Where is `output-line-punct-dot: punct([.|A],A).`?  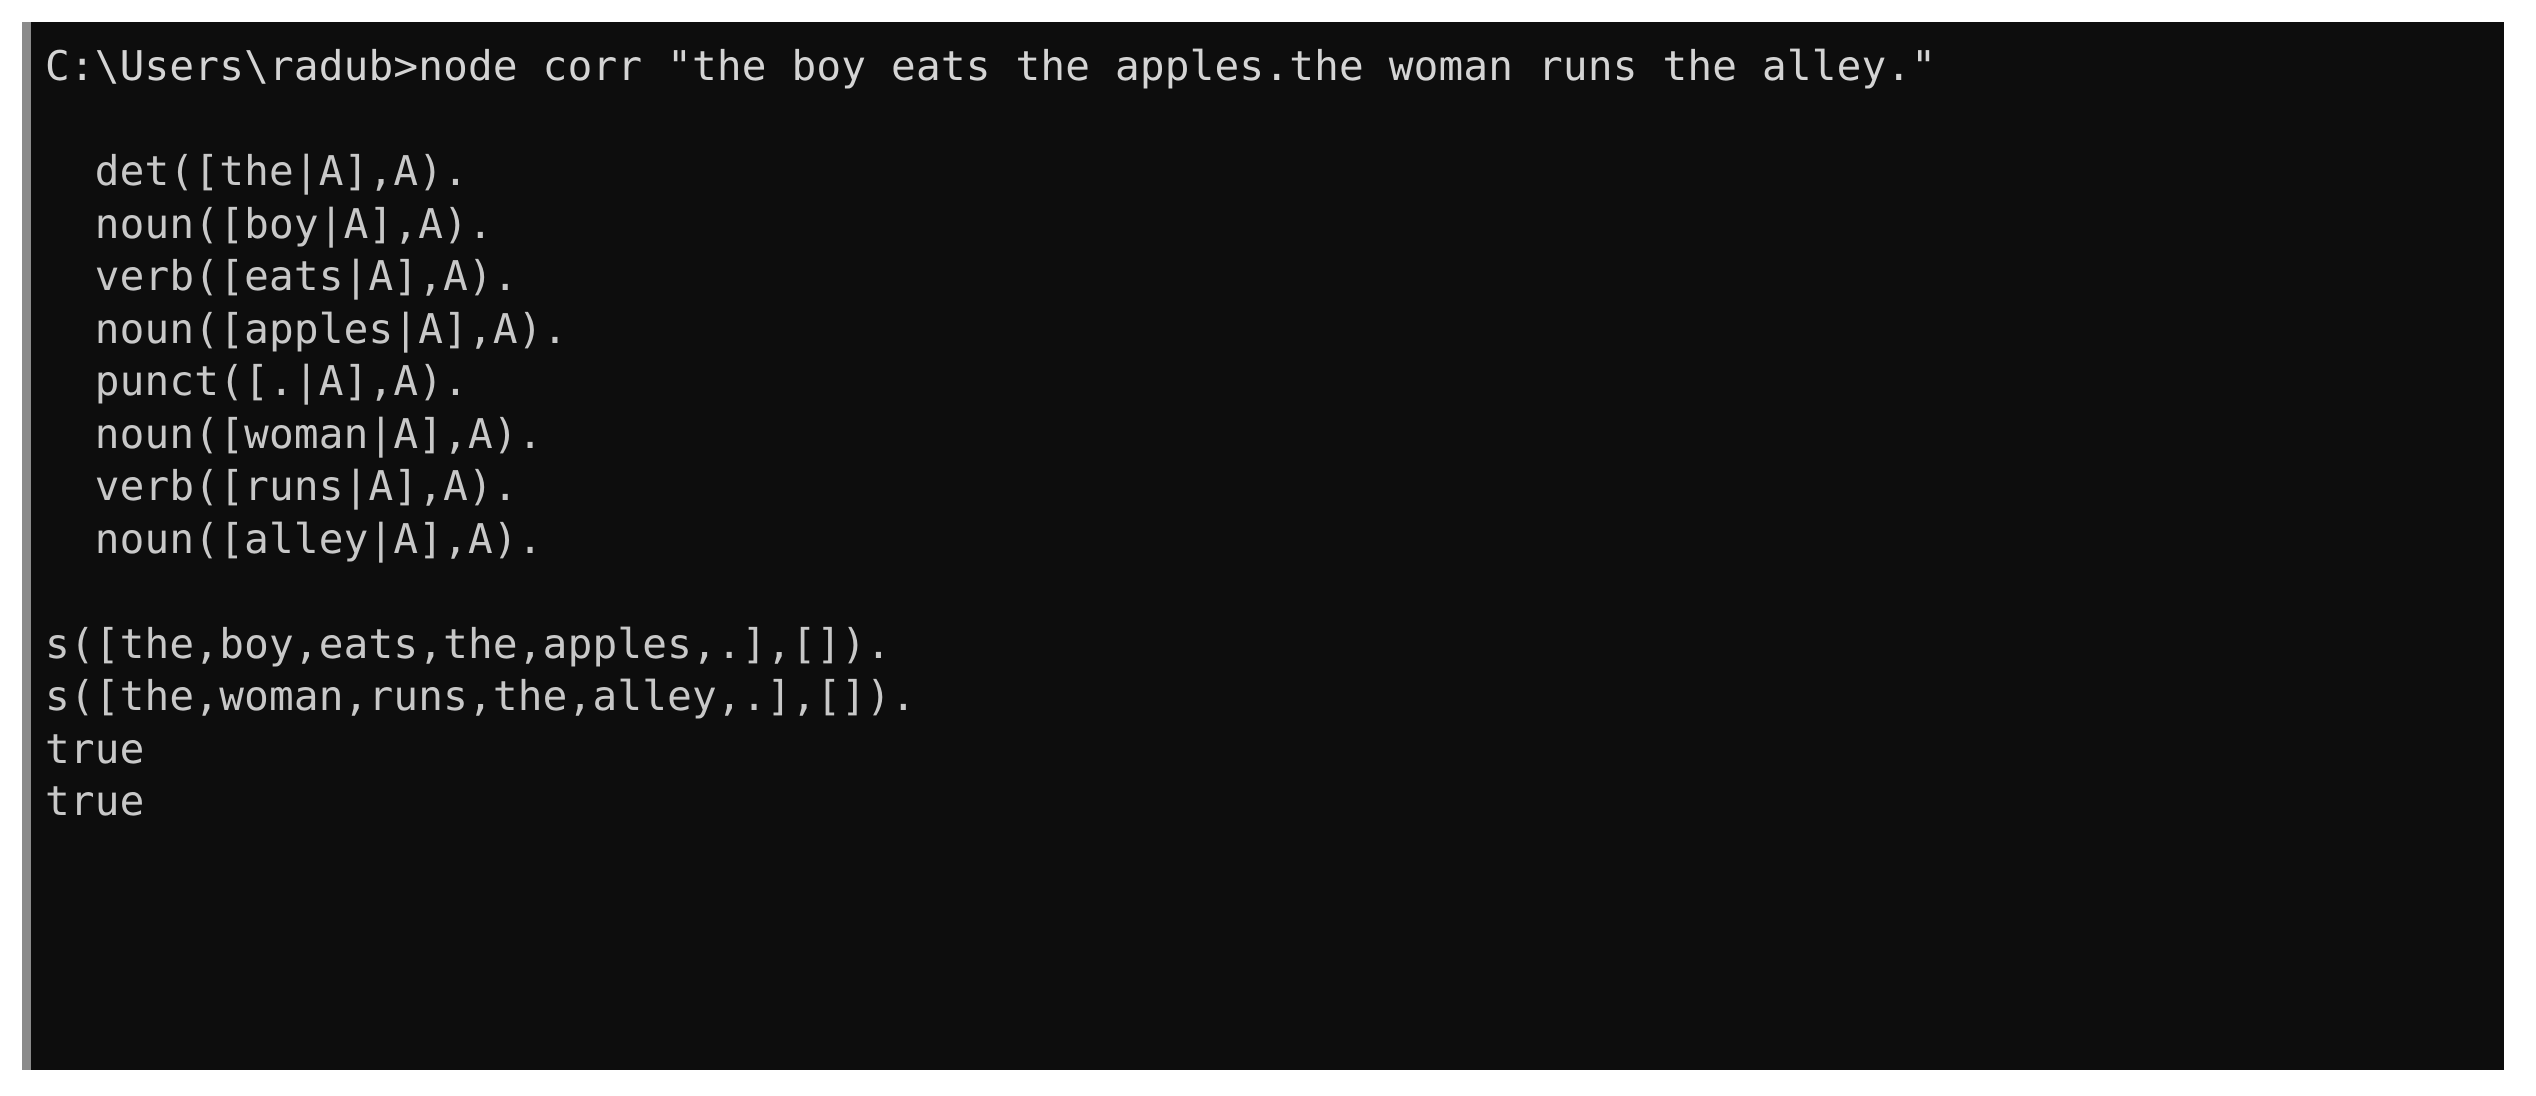
output-line-punct-dot: punct([.|A],A). is located at coordinates (257, 381).